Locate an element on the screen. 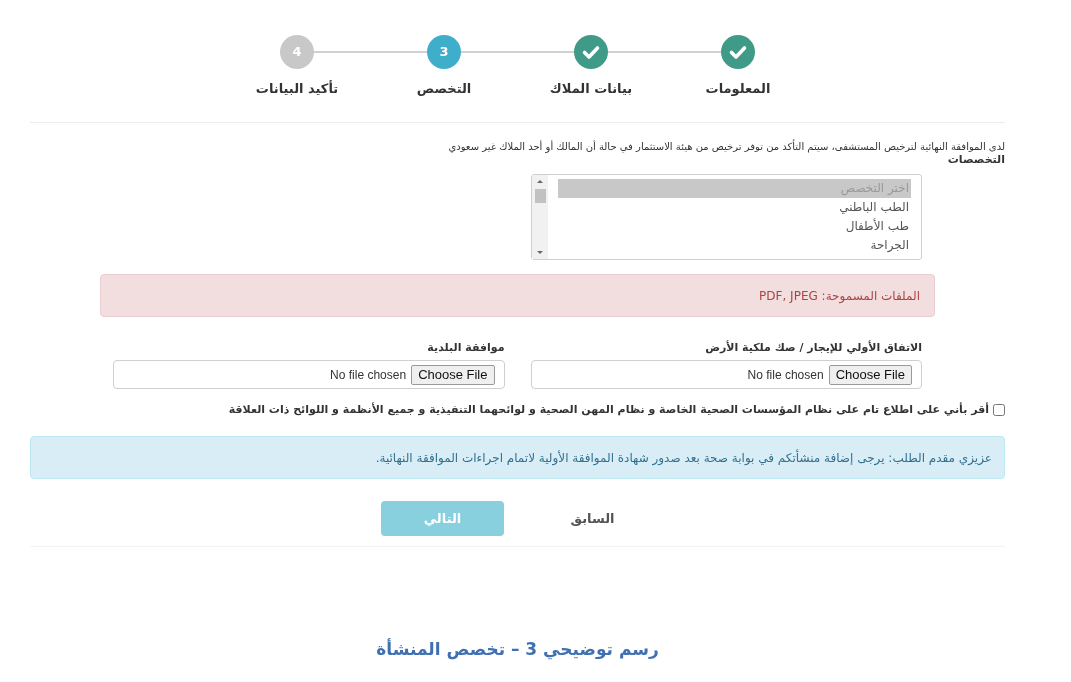 The image size is (1071, 682). listbox-option: طب الأطفال is located at coordinates (734, 226).